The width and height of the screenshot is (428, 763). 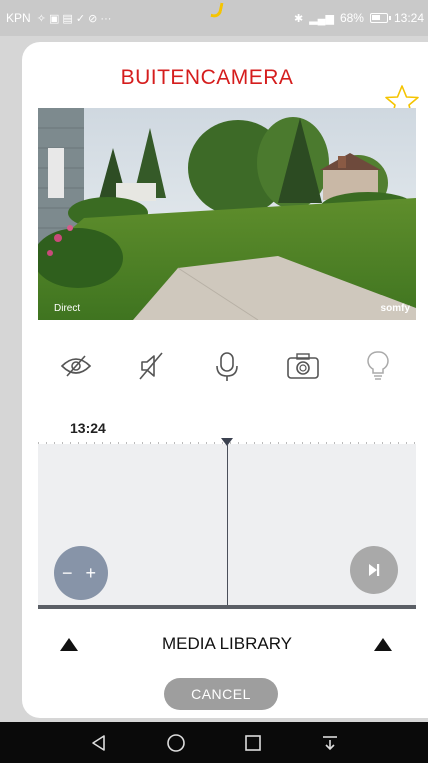 I want to click on status-left: KPN ✧ ▣ ▤ ✓ ⊘ ···, so click(x=58, y=18).